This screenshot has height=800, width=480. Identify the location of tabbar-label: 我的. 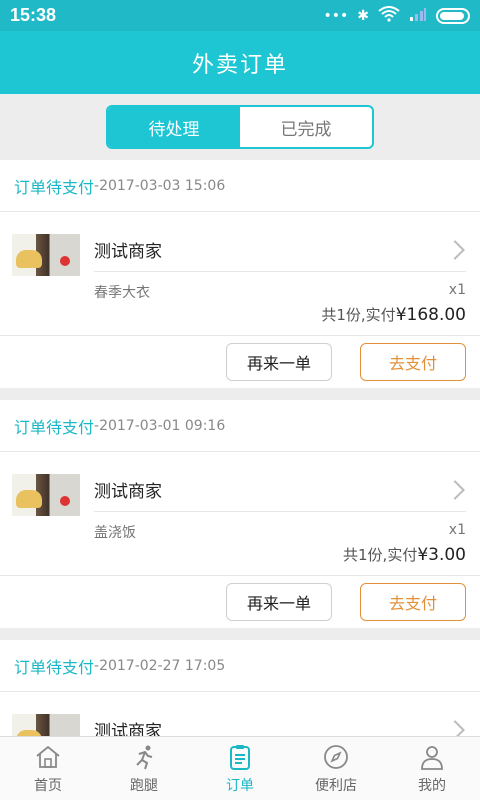
(432, 785).